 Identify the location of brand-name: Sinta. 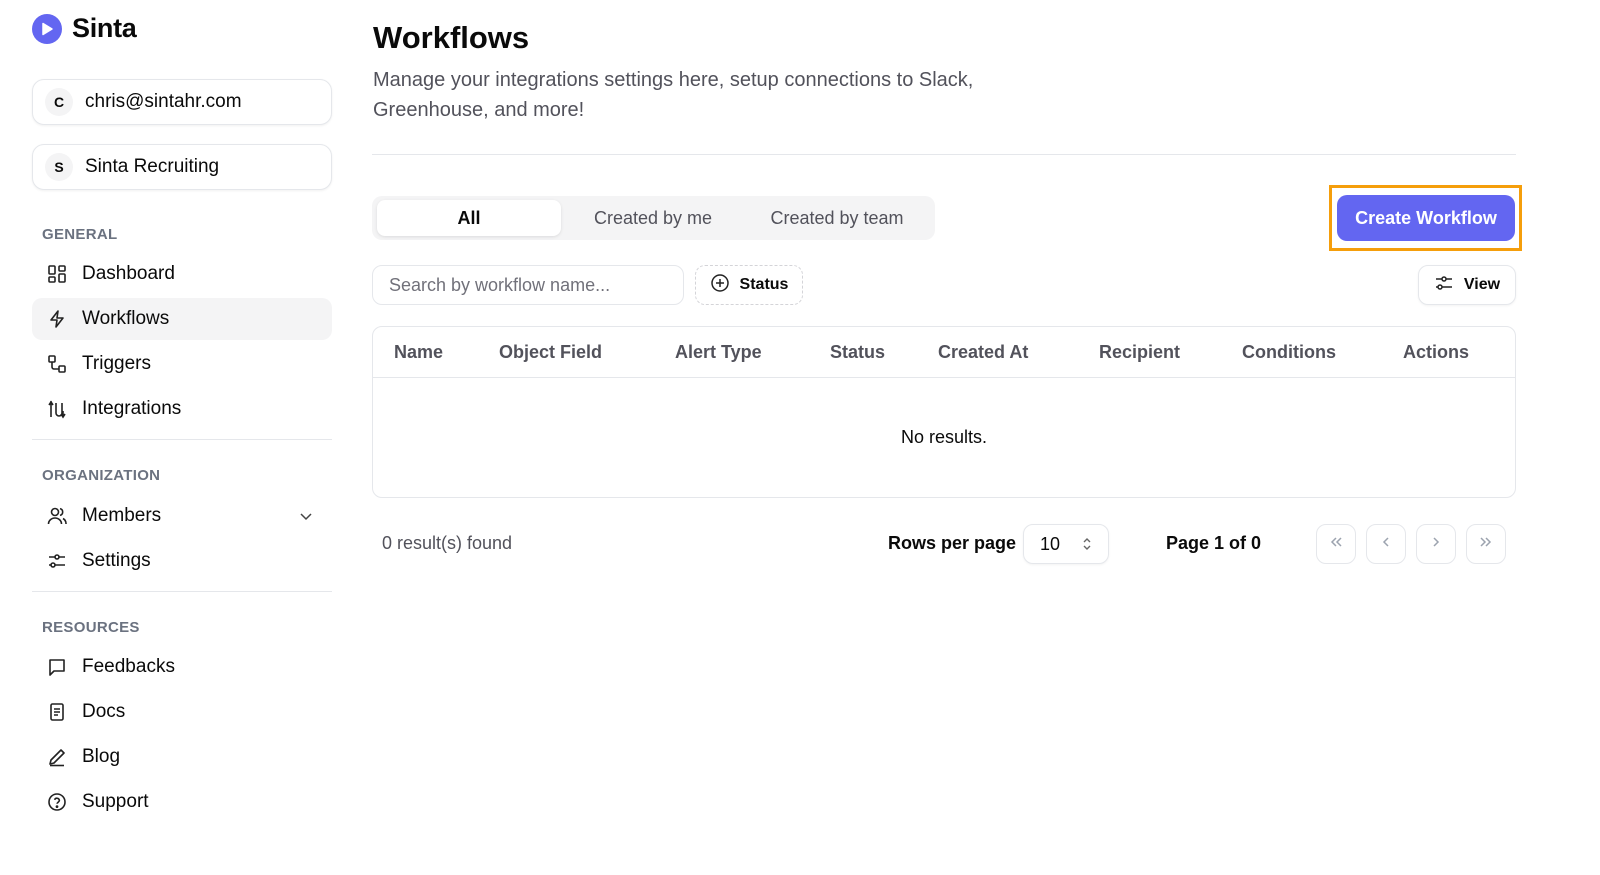
(104, 28).